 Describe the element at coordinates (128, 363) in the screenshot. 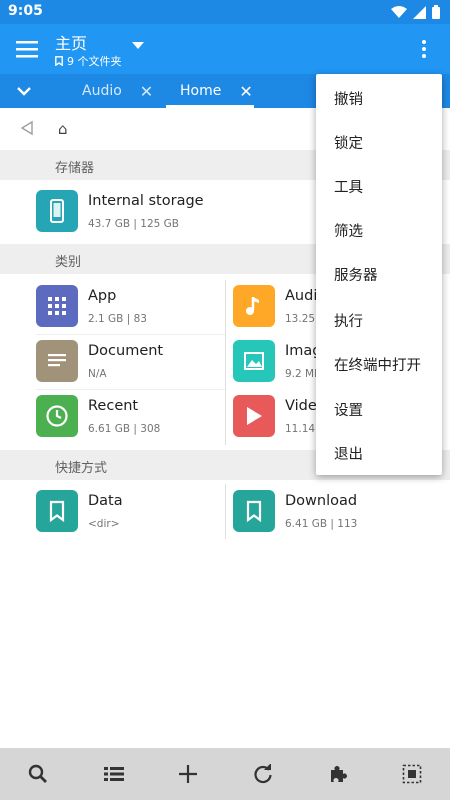

I see `category-document: Document N/A` at that location.